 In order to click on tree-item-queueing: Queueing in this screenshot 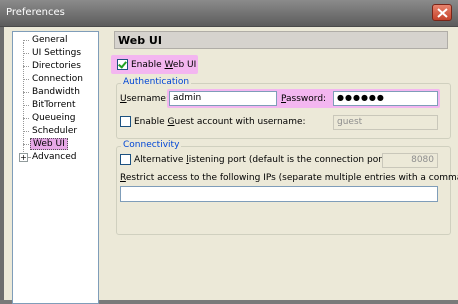, I will do `click(53, 118)`.